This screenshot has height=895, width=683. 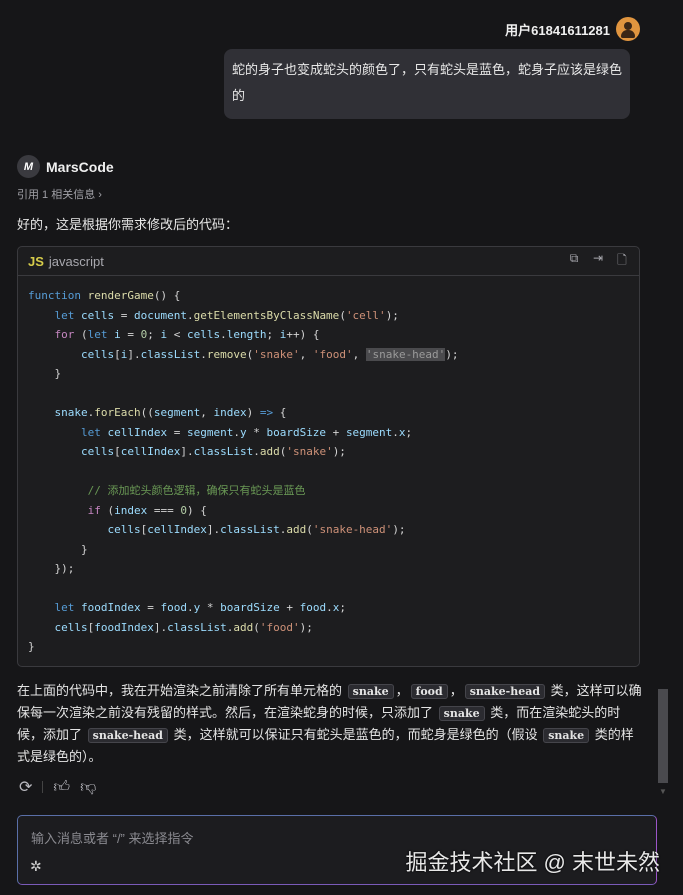 I want to click on code-token: 'snake-head', so click(x=352, y=529).